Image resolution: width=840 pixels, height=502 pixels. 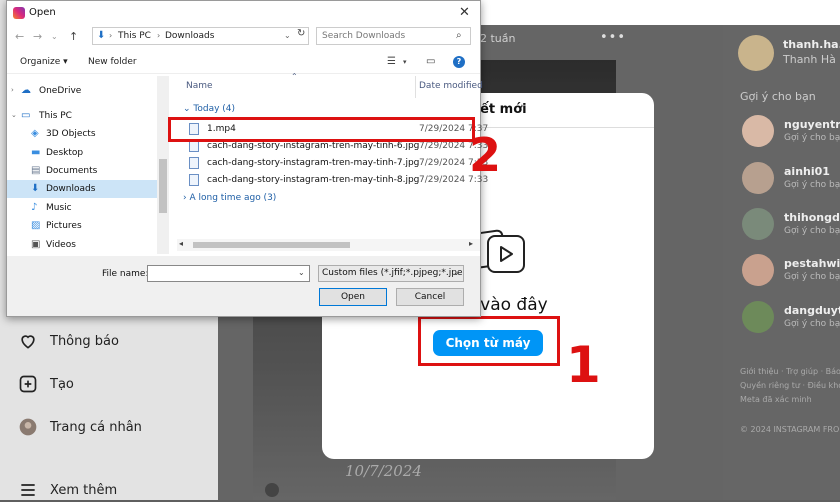 What do you see at coordinates (73, 36) in the screenshot?
I see `up-arrow-icon: ↑` at bounding box center [73, 36].